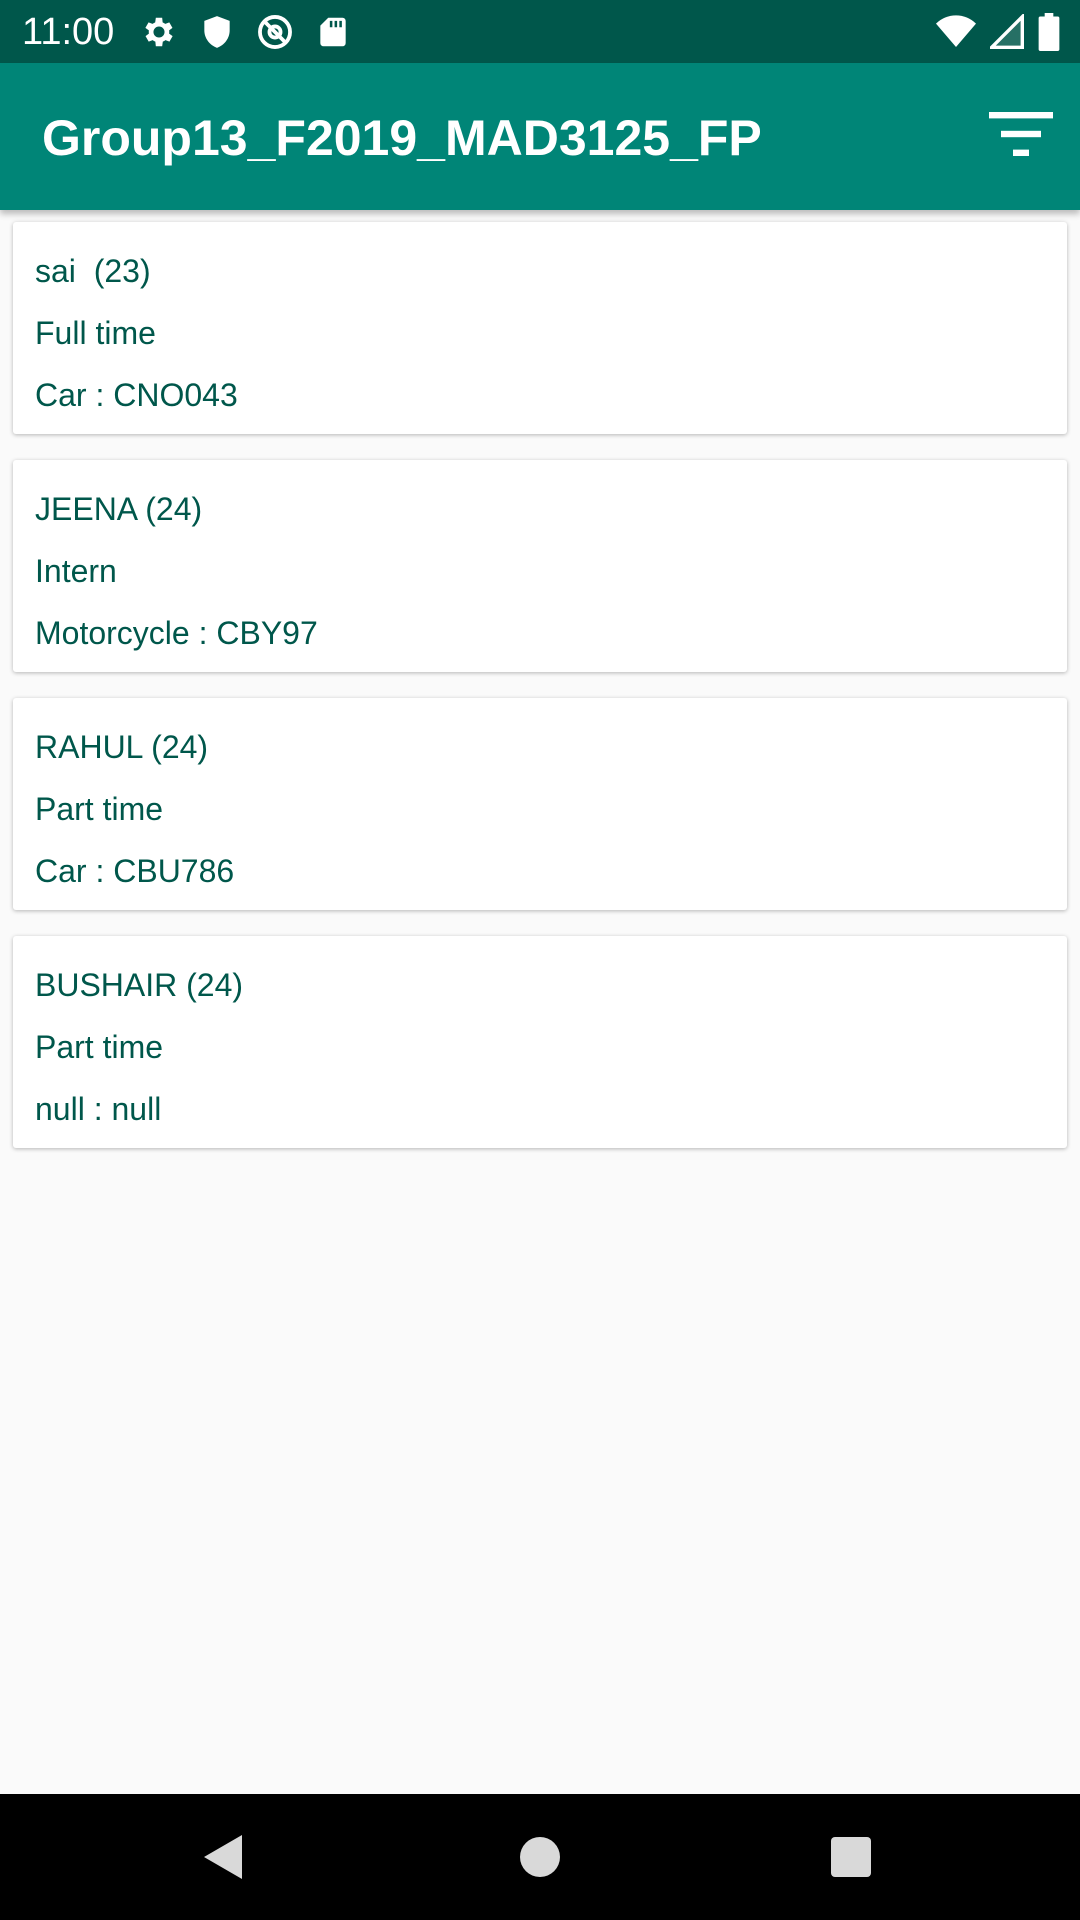 This screenshot has width=1080, height=1920. What do you see at coordinates (68, 32) in the screenshot?
I see `status-time: 11:00` at bounding box center [68, 32].